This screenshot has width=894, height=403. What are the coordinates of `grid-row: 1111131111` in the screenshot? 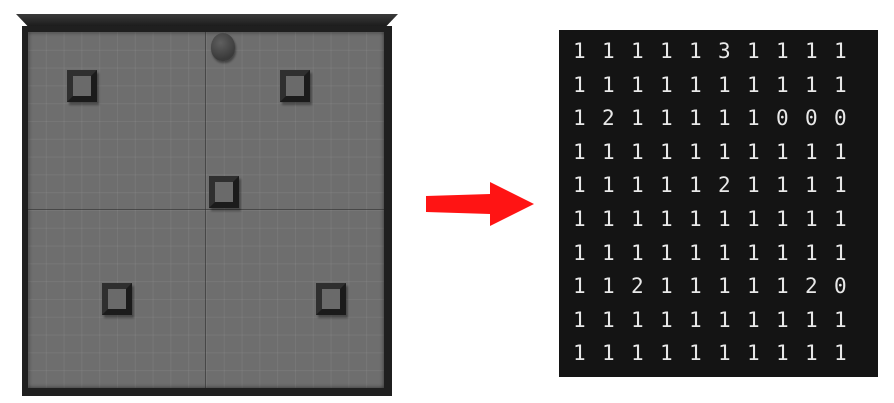 It's located at (723, 51).